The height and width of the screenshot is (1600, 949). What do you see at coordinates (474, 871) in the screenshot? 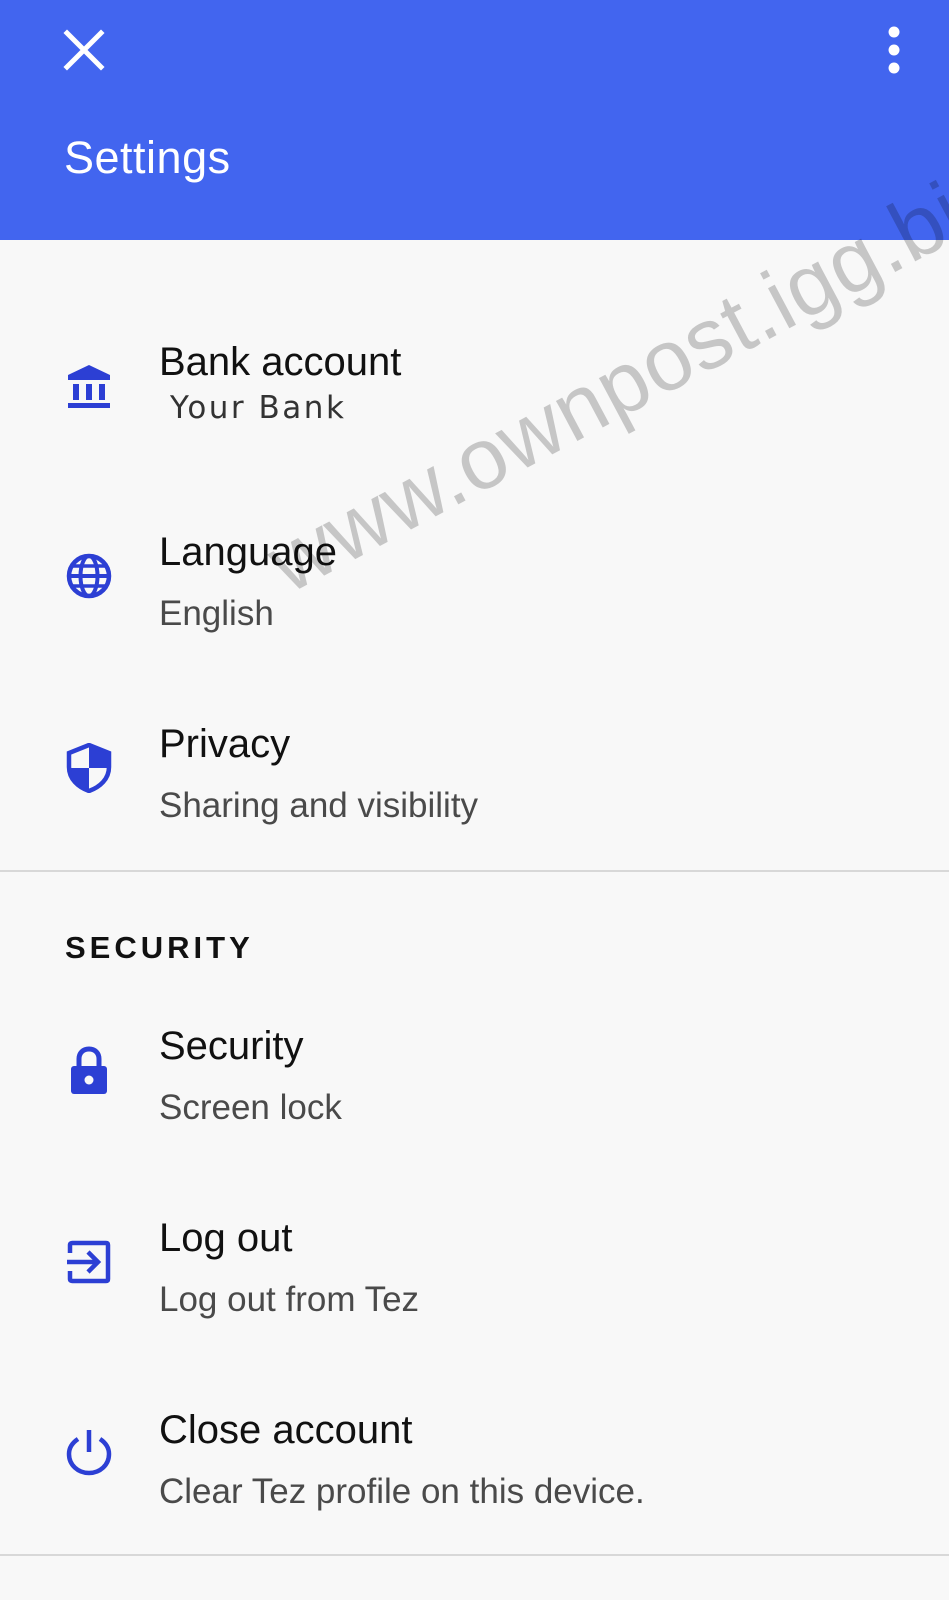
I see `section-divider` at bounding box center [474, 871].